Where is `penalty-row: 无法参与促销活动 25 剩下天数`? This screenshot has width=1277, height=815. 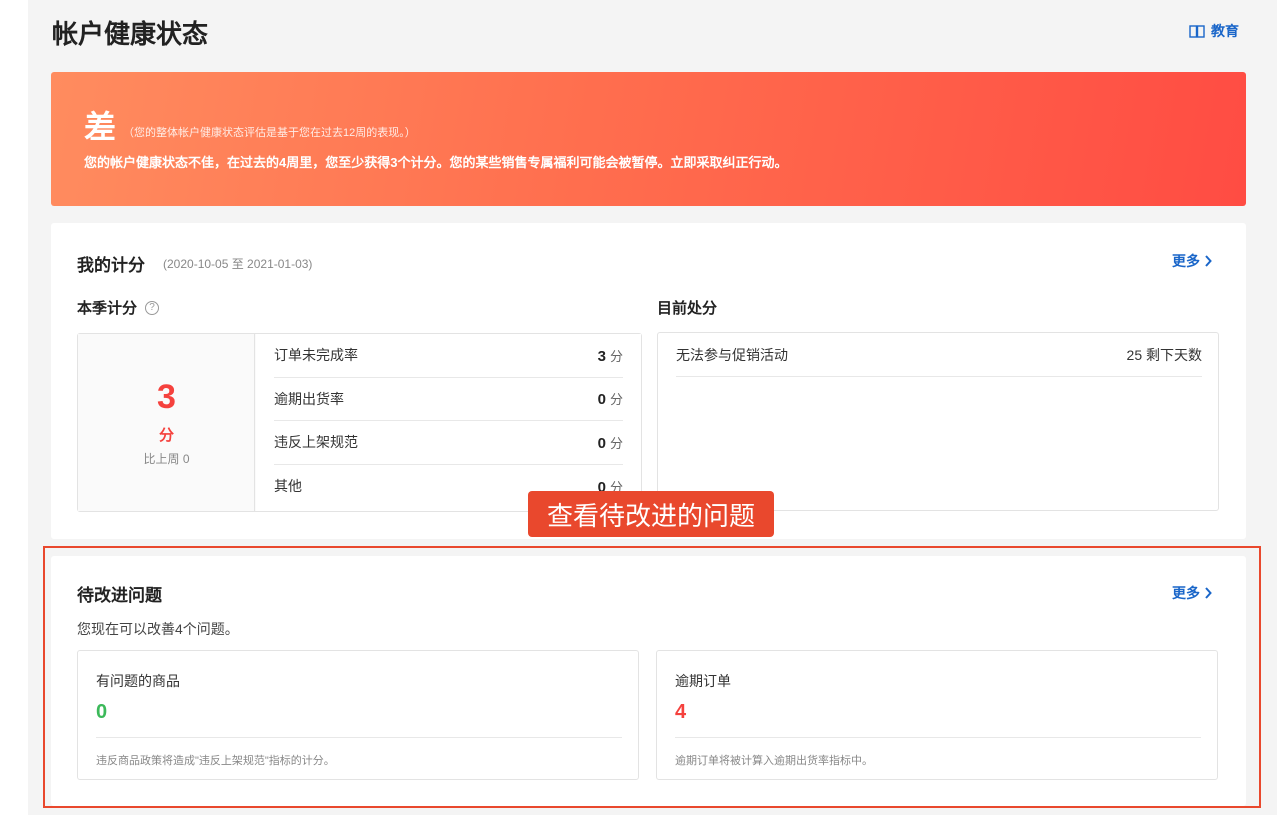
penalty-row: 无法参与促销活动 25 剩下天数 is located at coordinates (939, 355).